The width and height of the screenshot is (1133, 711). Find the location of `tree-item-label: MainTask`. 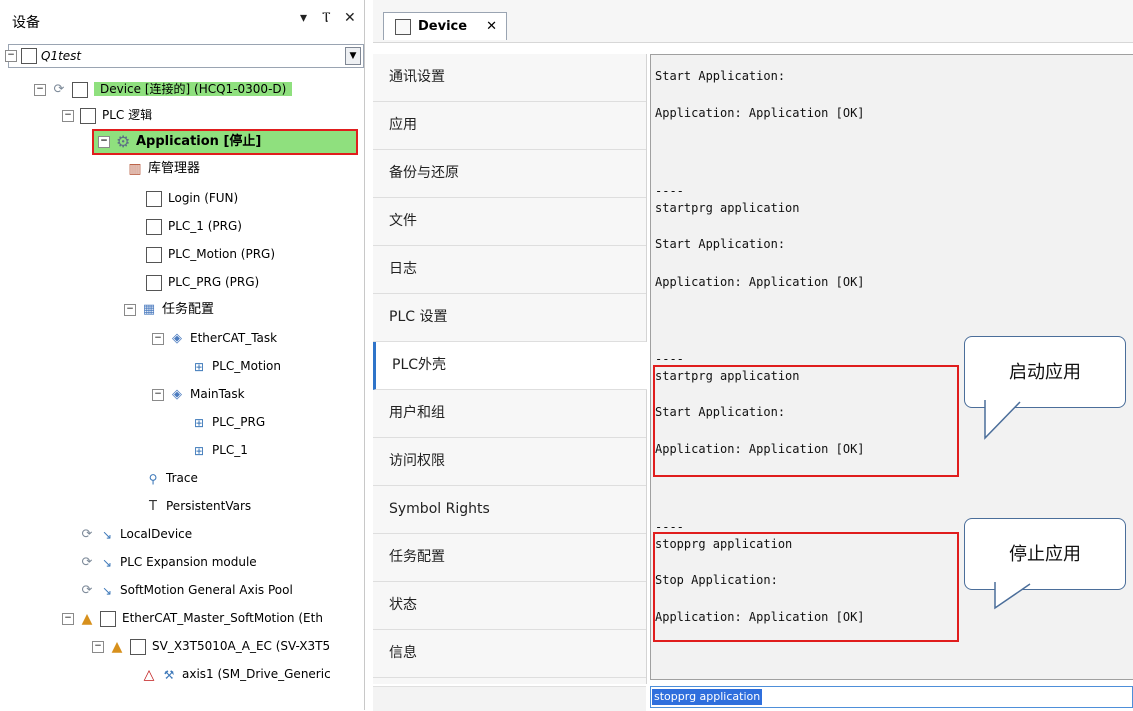

tree-item-label: MainTask is located at coordinates (217, 394).